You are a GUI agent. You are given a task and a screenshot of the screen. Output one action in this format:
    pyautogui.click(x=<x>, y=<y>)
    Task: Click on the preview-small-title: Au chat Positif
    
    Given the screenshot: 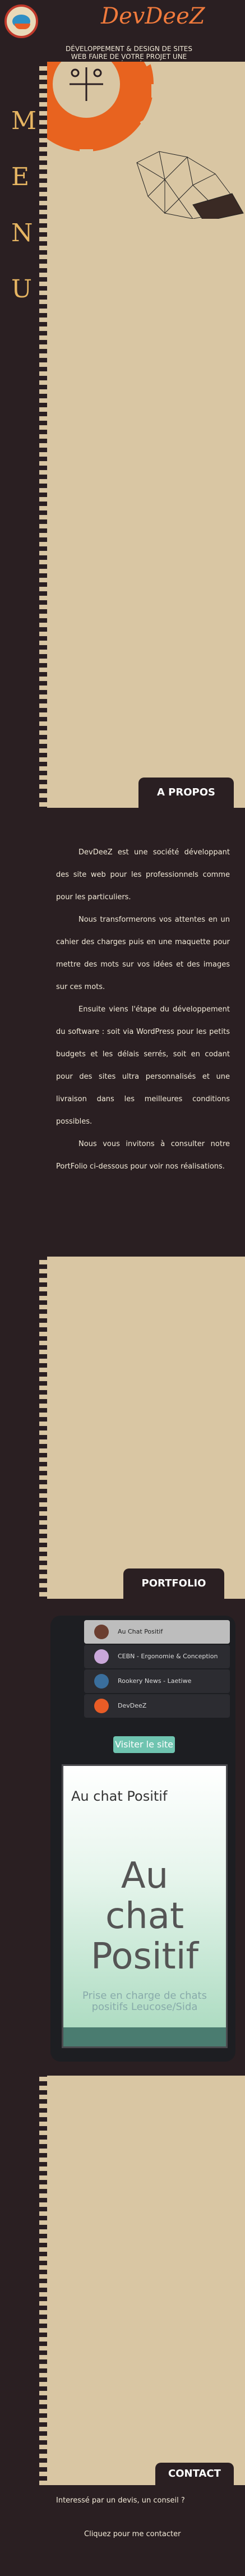 What is the action you would take?
    pyautogui.click(x=119, y=1796)
    